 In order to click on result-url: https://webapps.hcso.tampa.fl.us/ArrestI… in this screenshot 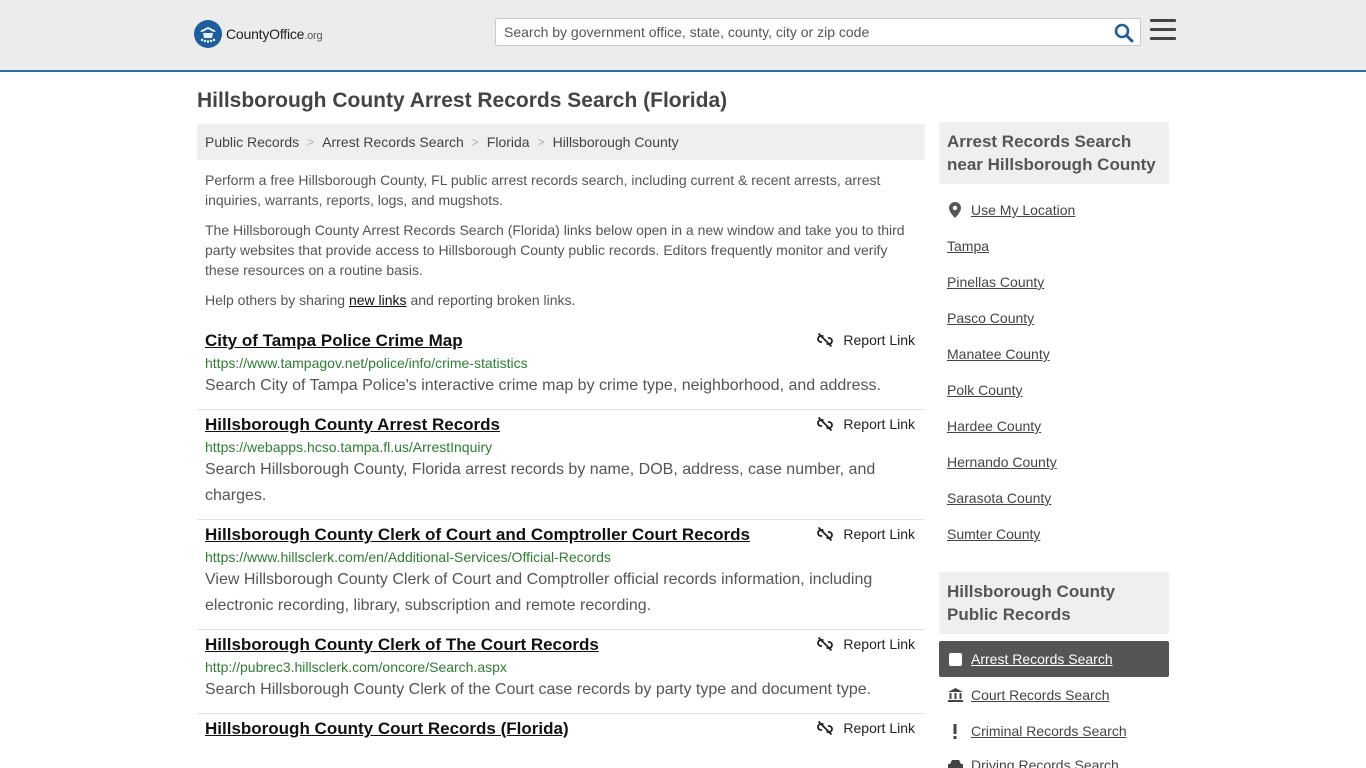, I will do `click(349, 447)`.